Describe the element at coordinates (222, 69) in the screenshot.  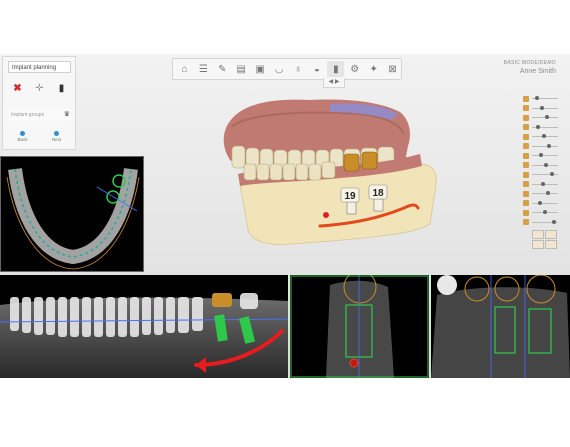
I see `pen-icon: ✎` at that location.